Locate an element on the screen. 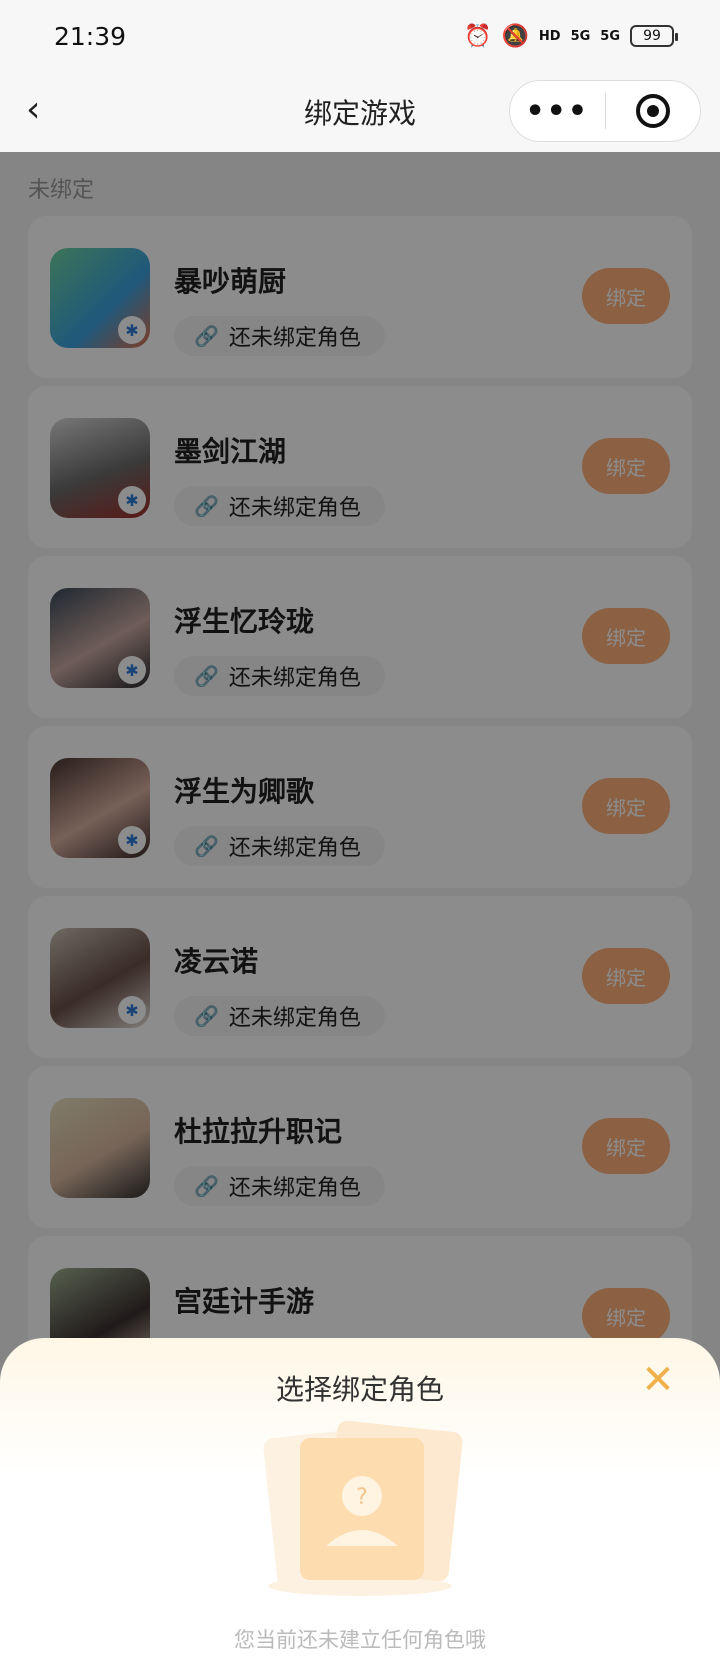 This screenshot has height=1680, width=720. signal-5g-icon: 5G is located at coordinates (580, 36).